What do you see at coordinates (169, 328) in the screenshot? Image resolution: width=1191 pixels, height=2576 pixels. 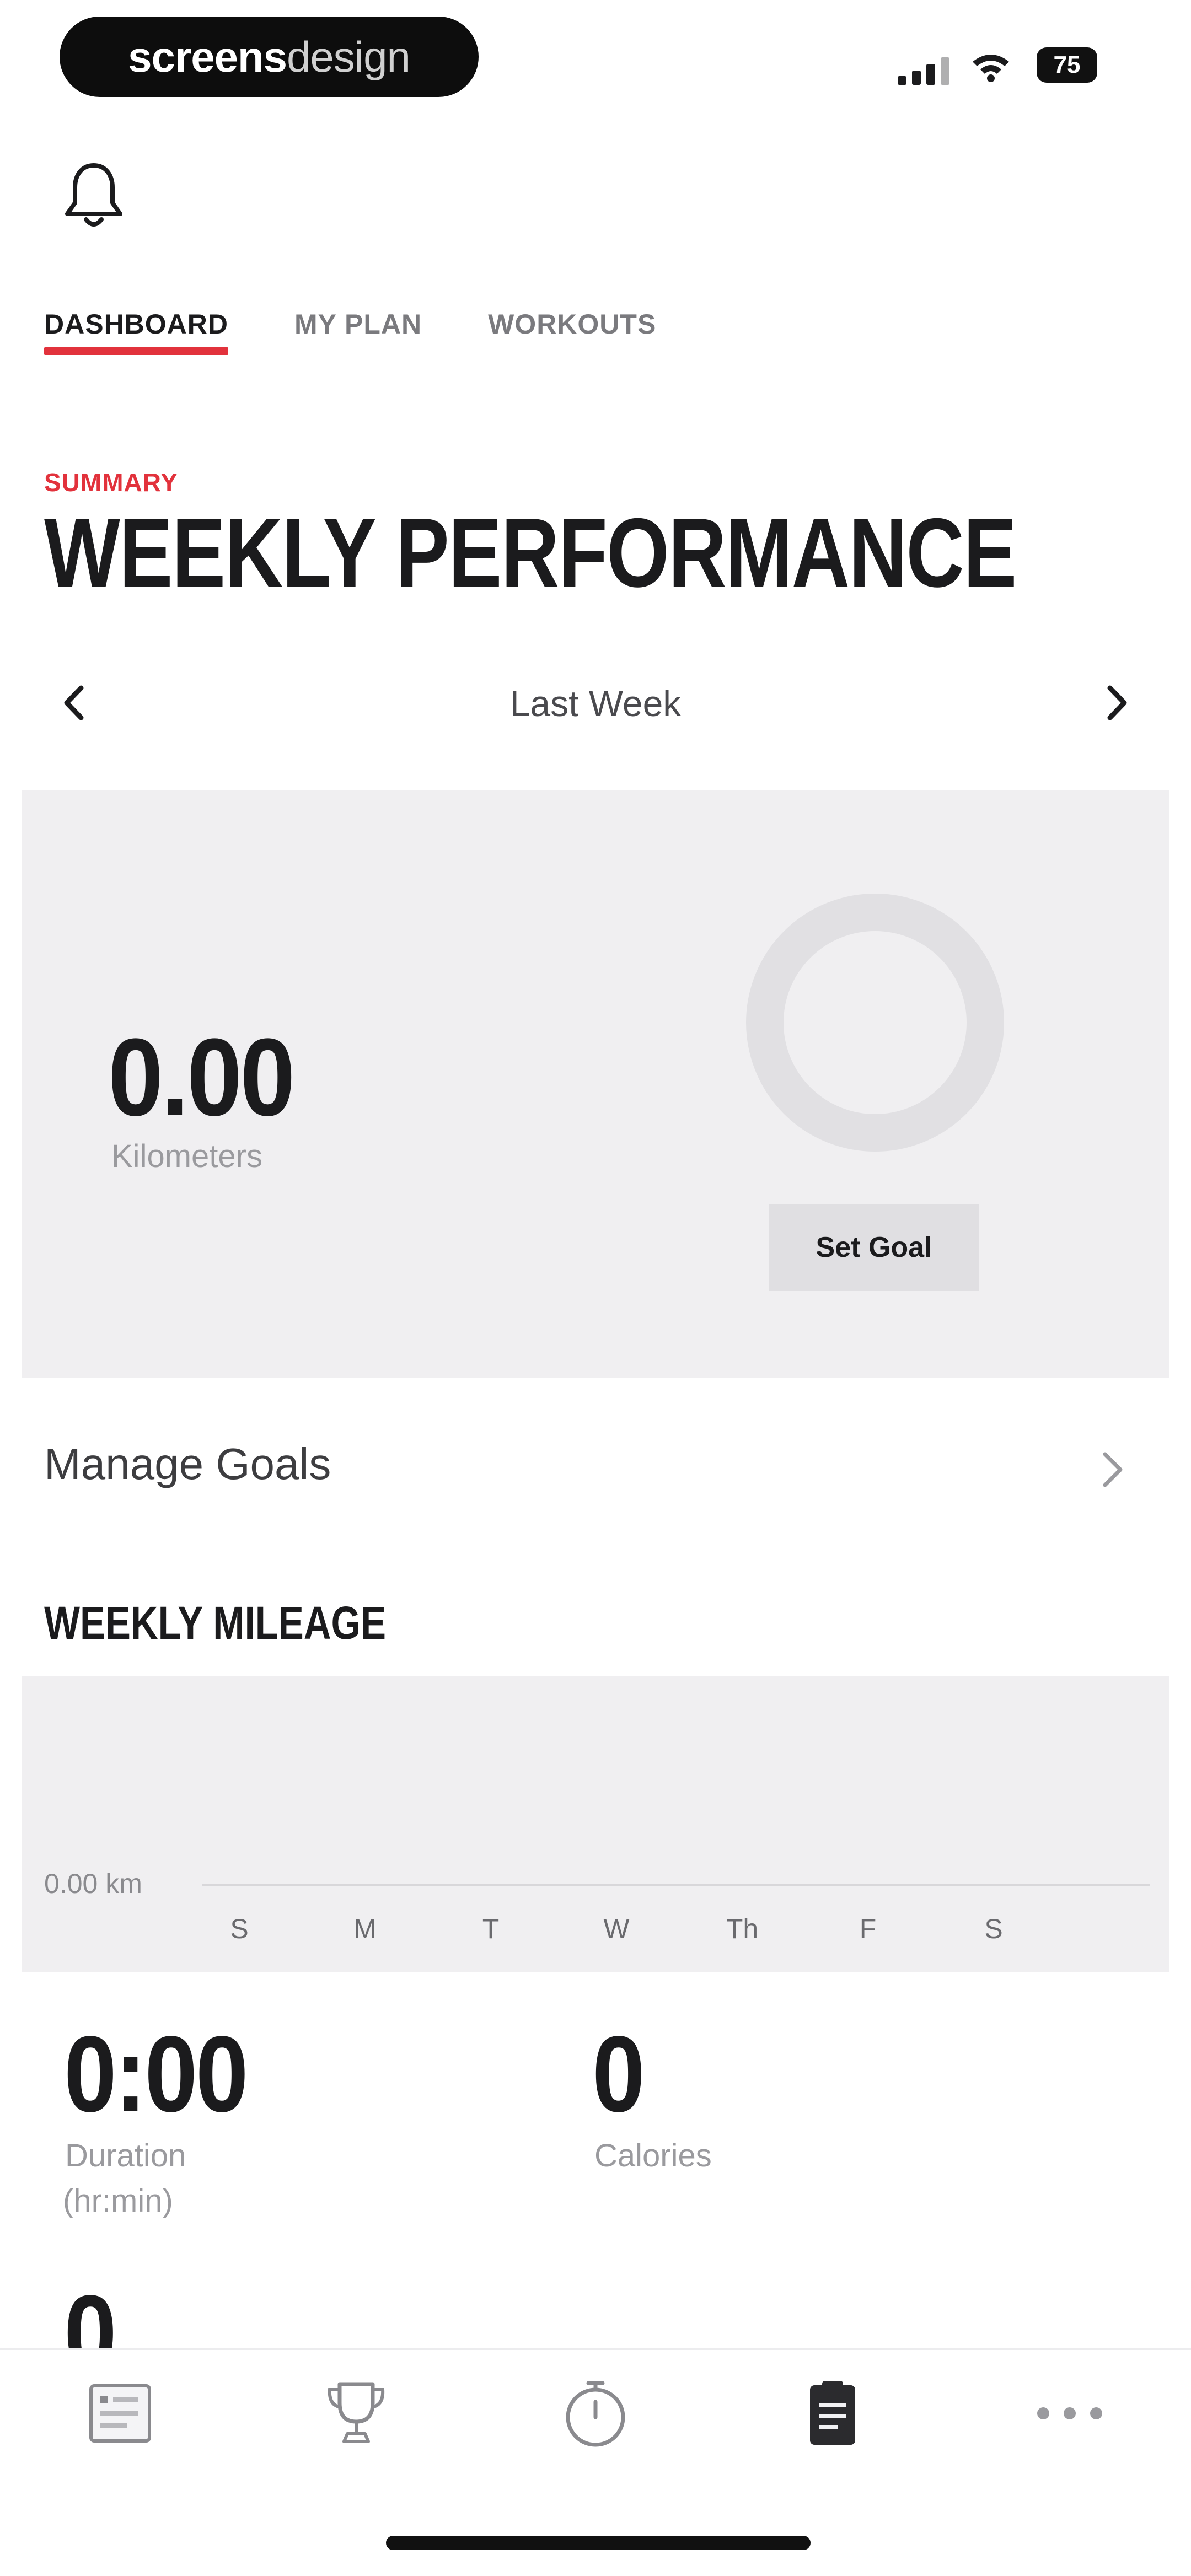 I see `tab-dashboard: DASHBOARD` at bounding box center [169, 328].